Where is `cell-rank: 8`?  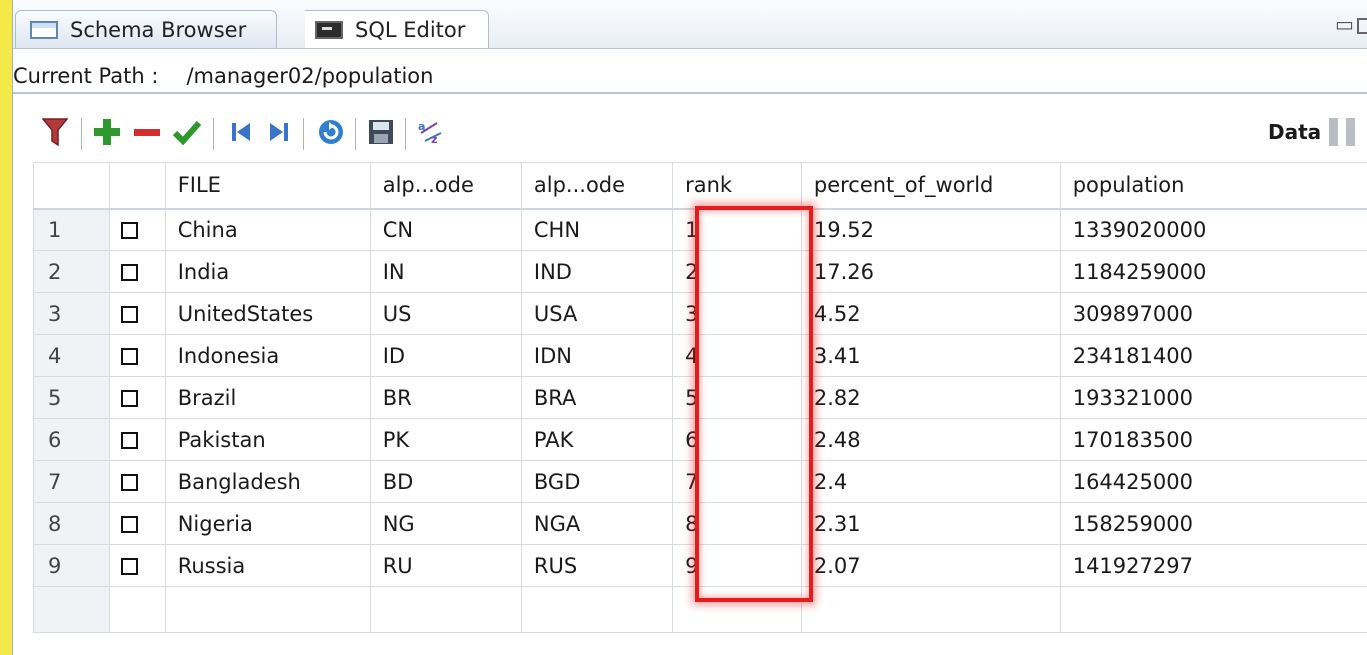
cell-rank: 8 is located at coordinates (737, 523).